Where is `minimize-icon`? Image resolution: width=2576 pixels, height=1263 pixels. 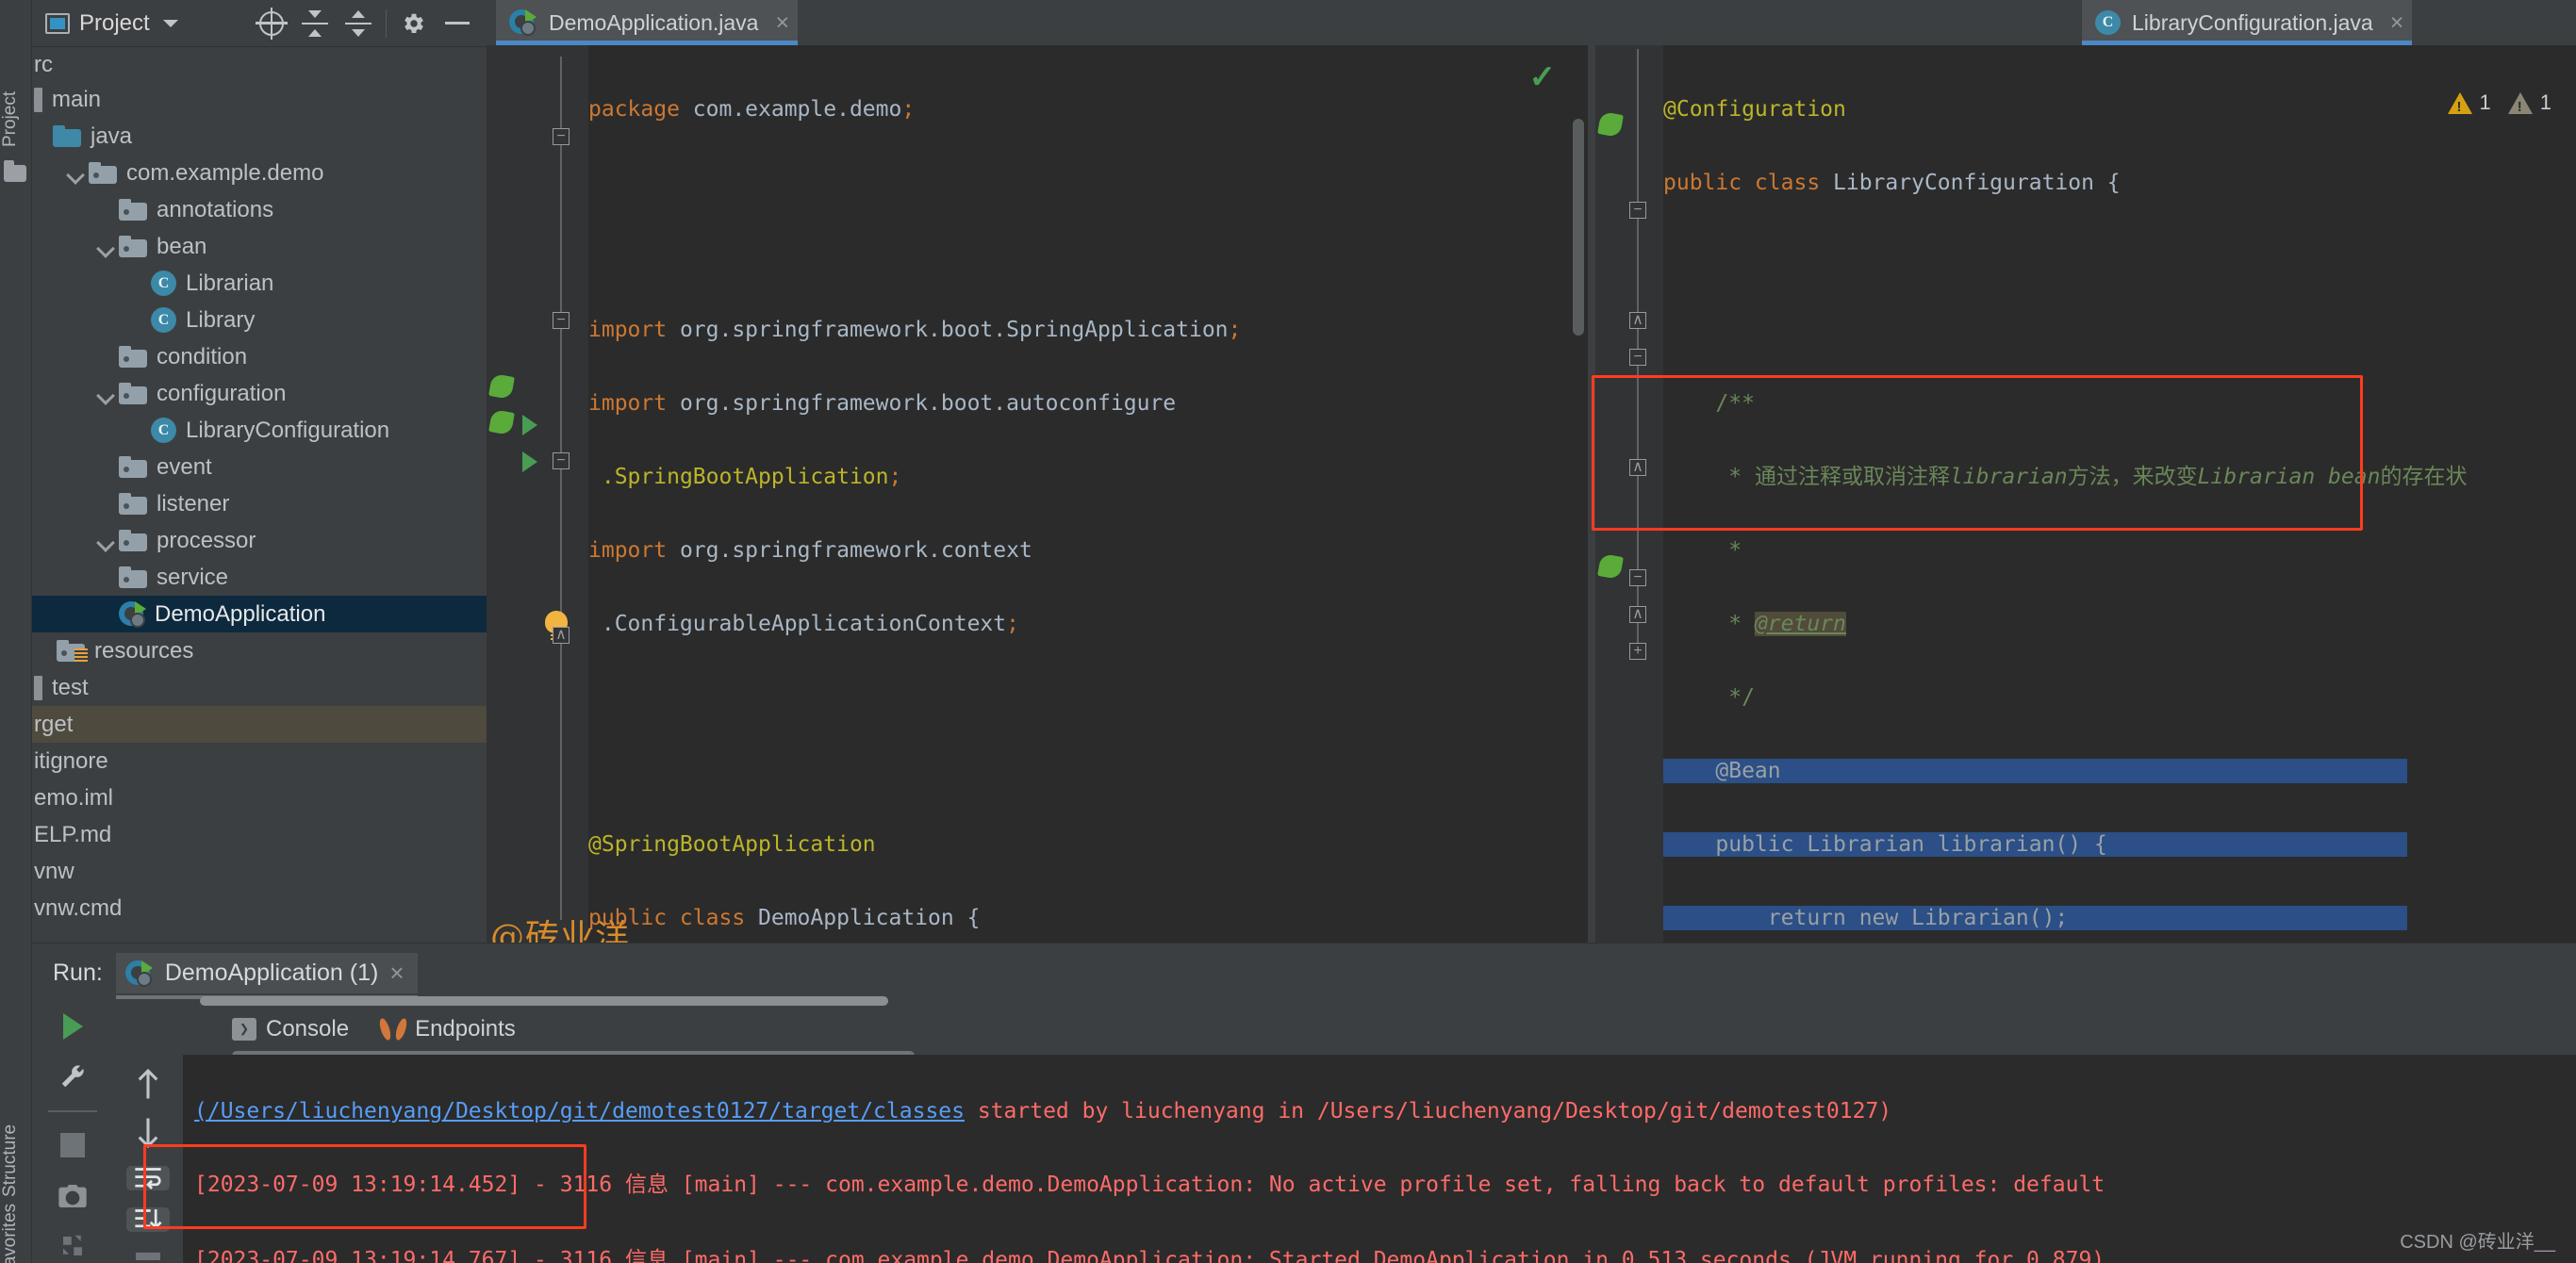
minimize-icon is located at coordinates (457, 24).